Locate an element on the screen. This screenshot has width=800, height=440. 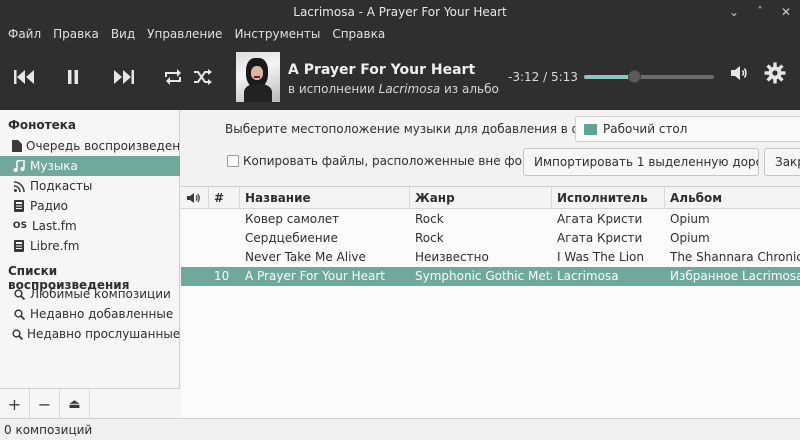
close-import-button: Закрыть is located at coordinates (782, 162).